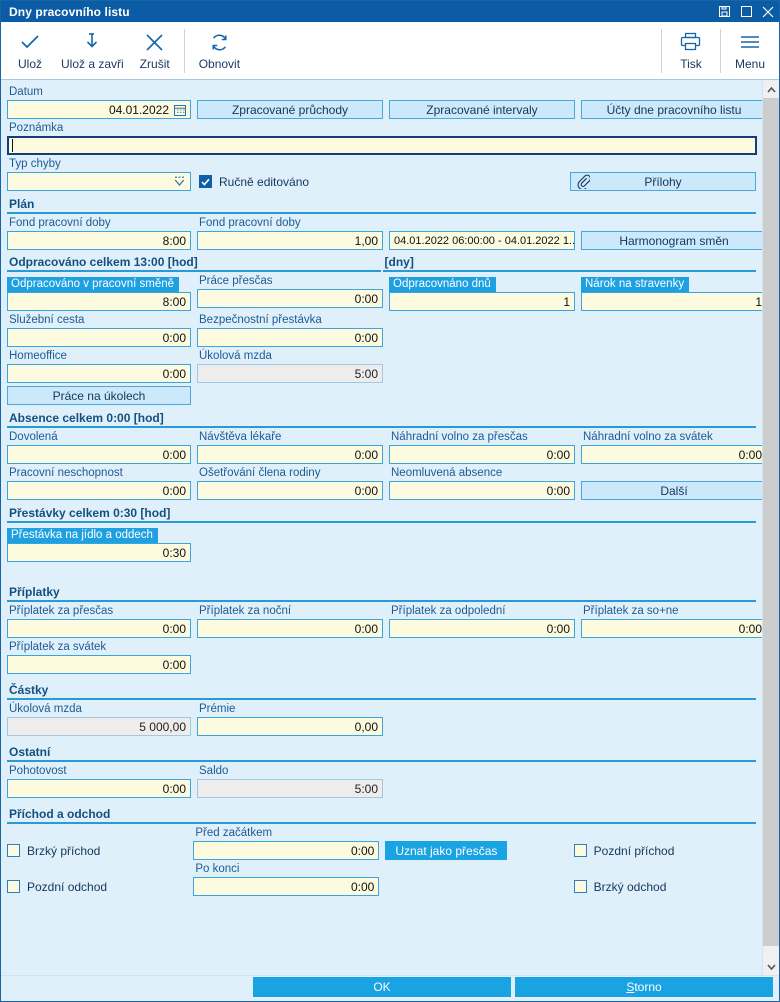 The width and height of the screenshot is (780, 1002). Describe the element at coordinates (99, 395) in the screenshot. I see `prace-na-ukolech-button: Práce na úkolech` at that location.